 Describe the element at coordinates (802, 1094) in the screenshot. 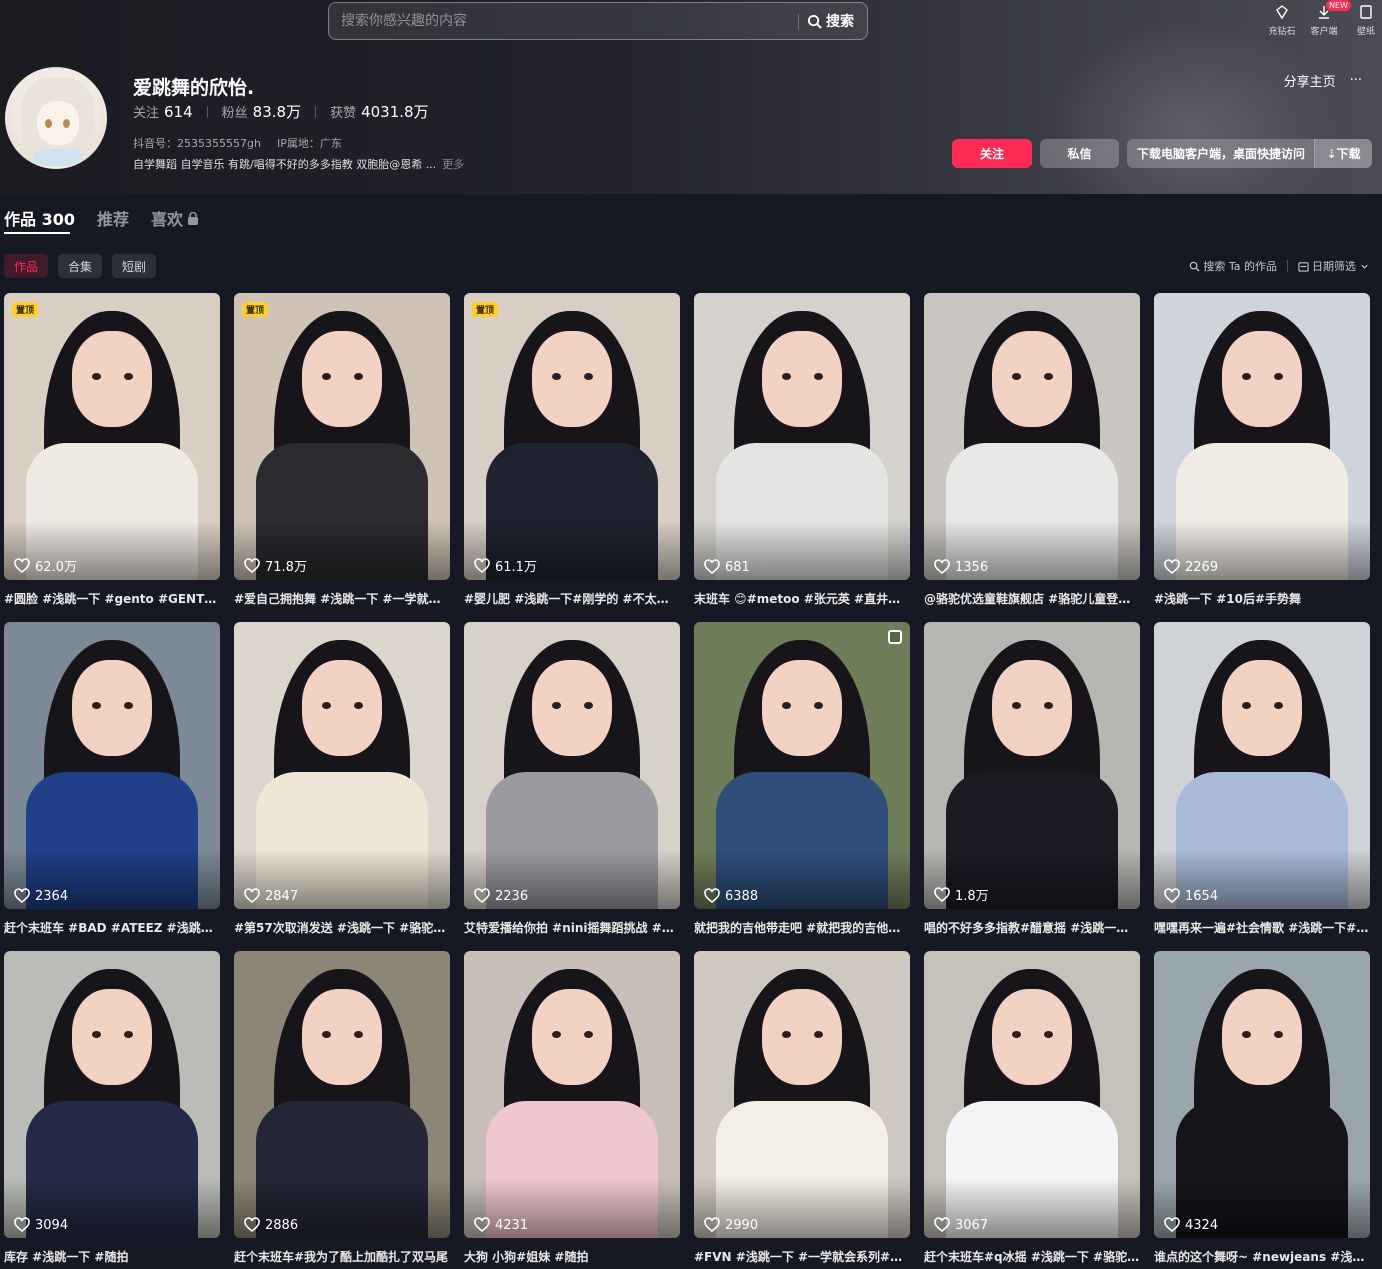

I see `video-thumbnail: 2990` at that location.